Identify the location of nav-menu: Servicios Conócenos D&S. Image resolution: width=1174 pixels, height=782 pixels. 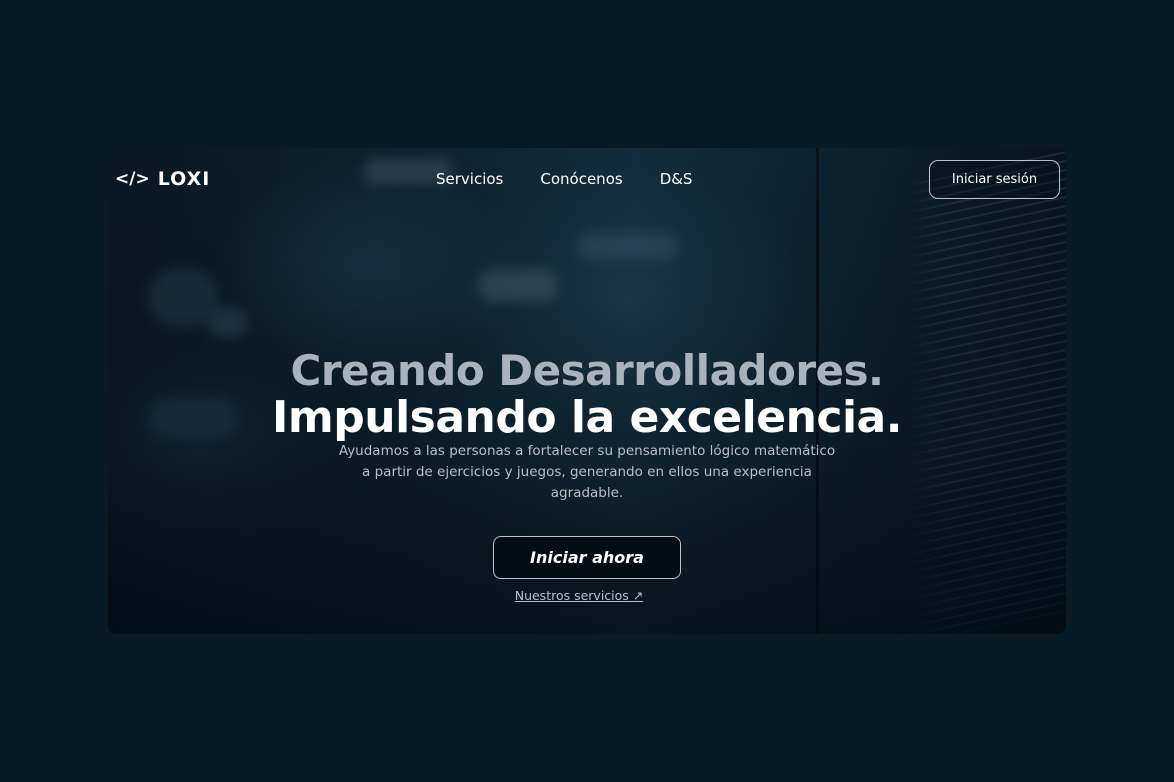
(564, 179).